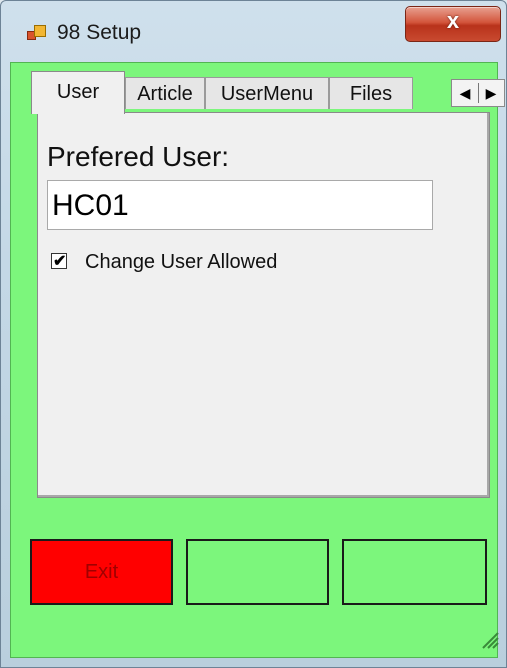  I want to click on change-user-allowed-label: Change User Allowed, so click(181, 262).